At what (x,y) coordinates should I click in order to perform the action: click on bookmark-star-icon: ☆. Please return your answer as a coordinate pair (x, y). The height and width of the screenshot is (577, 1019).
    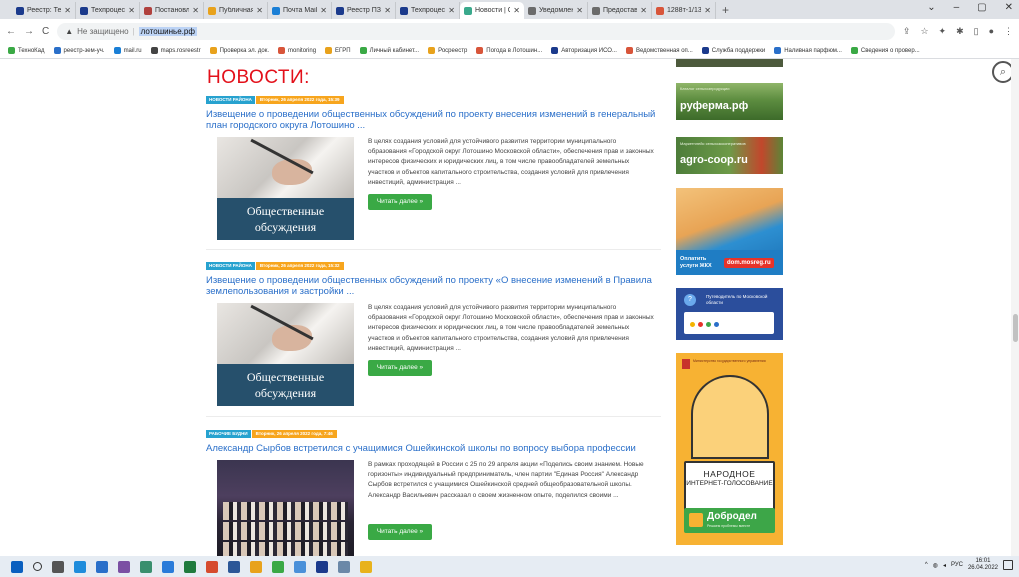
    Looking at the image, I should click on (924, 31).